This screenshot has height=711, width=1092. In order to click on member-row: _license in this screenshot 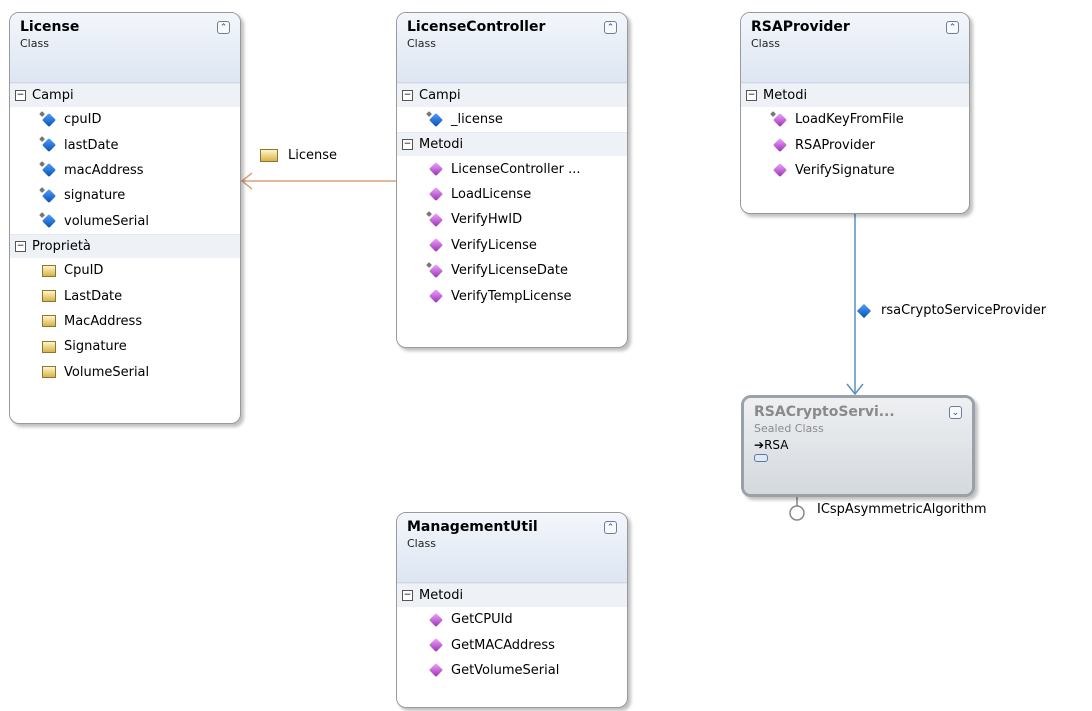, I will do `click(512, 119)`.